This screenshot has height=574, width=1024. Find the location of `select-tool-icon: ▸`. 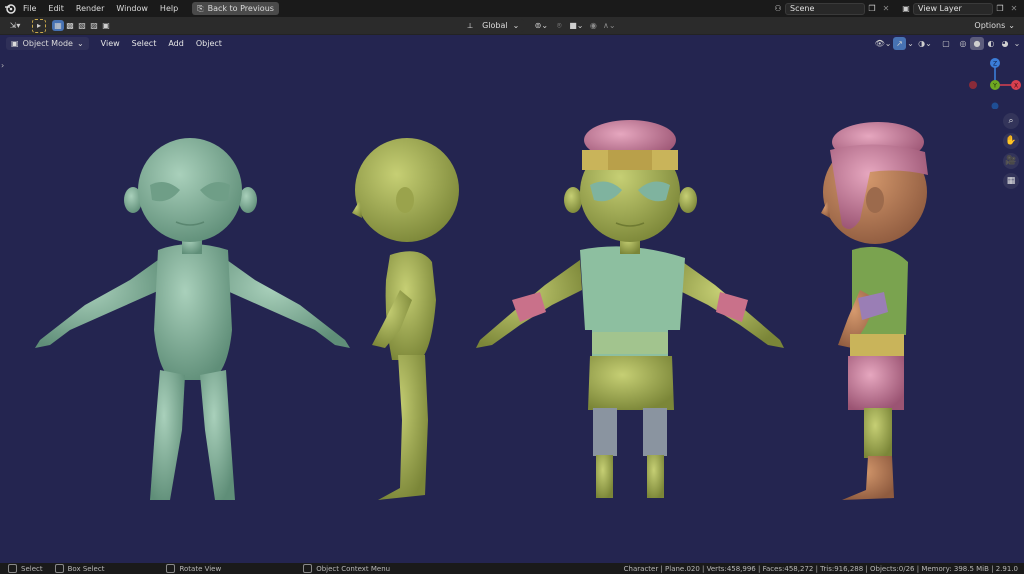

select-tool-icon: ▸ is located at coordinates (39, 25).